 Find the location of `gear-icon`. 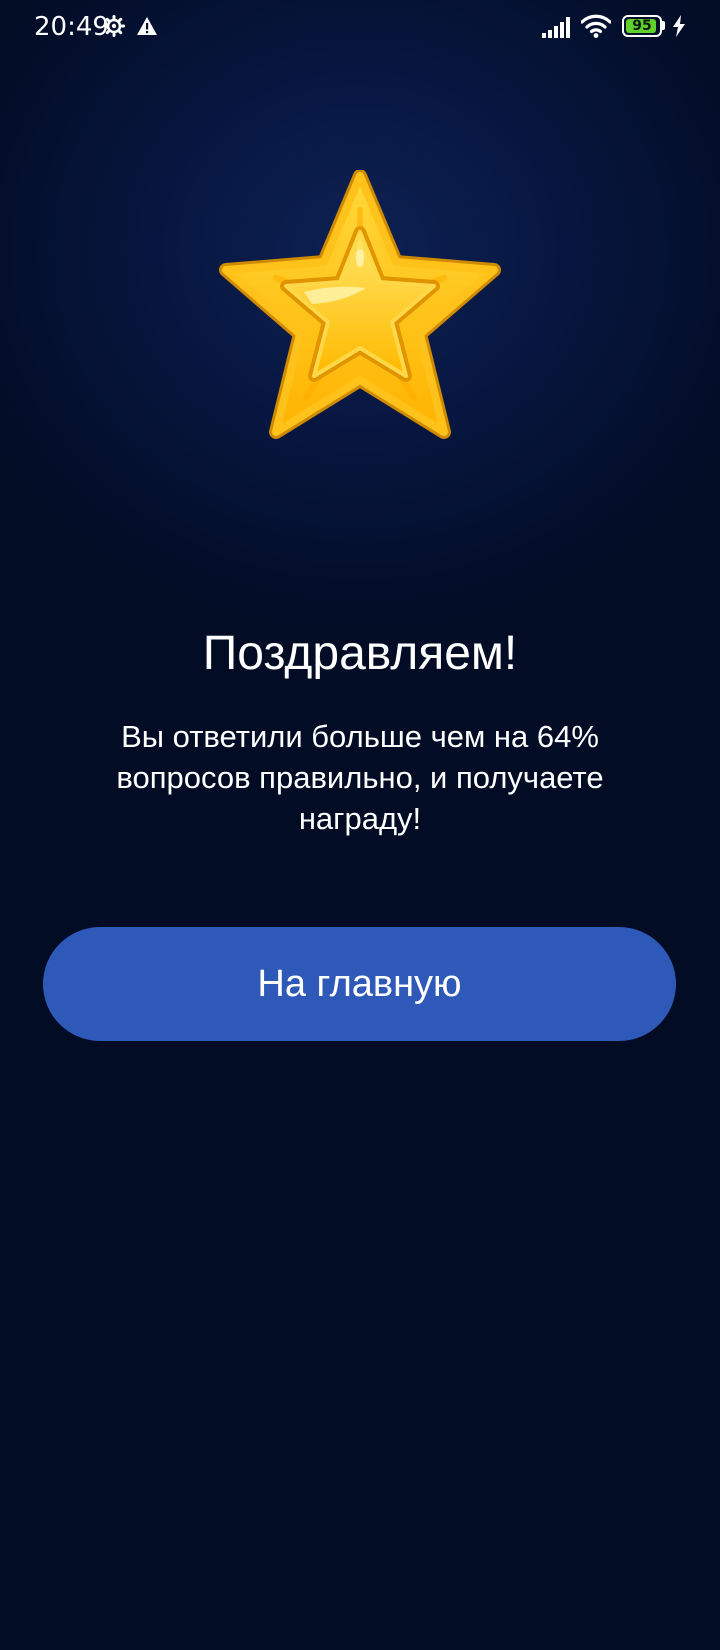

gear-icon is located at coordinates (114, 26).